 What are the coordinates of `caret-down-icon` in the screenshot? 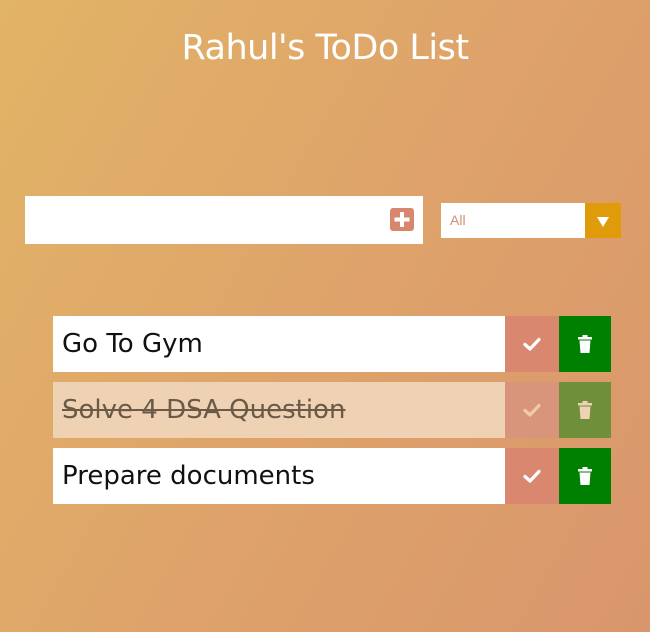 It's located at (603, 222).